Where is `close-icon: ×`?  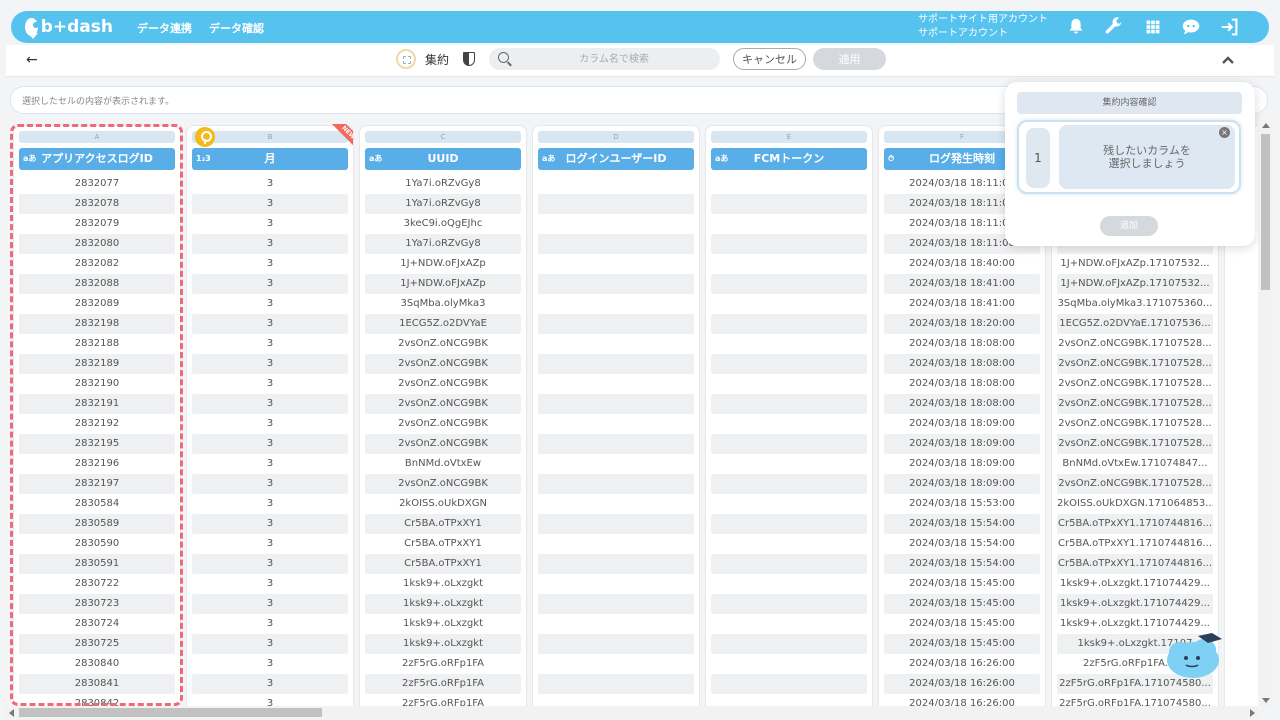 close-icon: × is located at coordinates (1224, 132).